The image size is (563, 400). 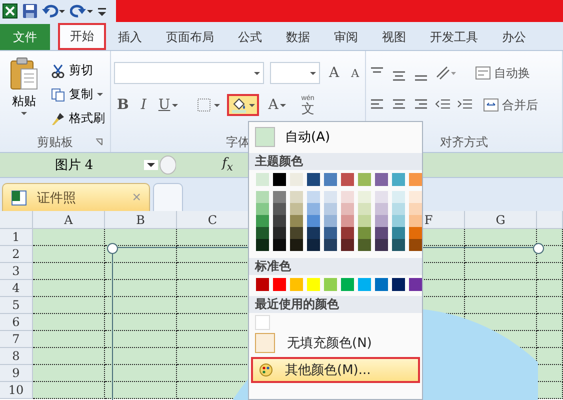 I want to click on undo-icon, so click(x=54, y=11).